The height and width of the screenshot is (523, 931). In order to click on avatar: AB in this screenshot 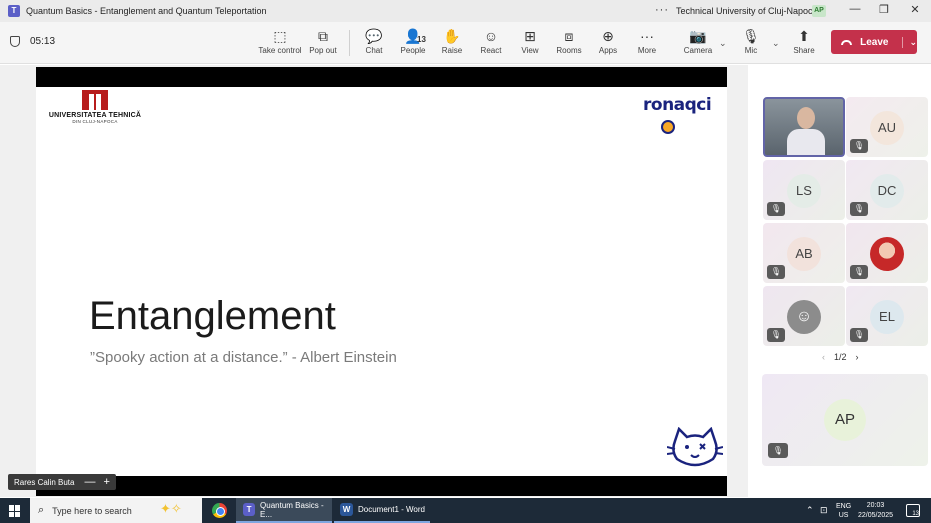, I will do `click(804, 254)`.